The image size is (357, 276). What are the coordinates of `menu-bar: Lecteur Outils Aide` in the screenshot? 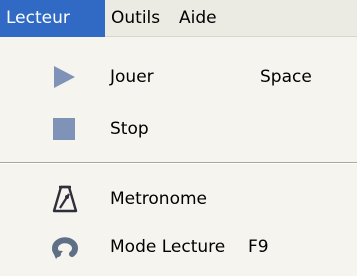 It's located at (178, 18).